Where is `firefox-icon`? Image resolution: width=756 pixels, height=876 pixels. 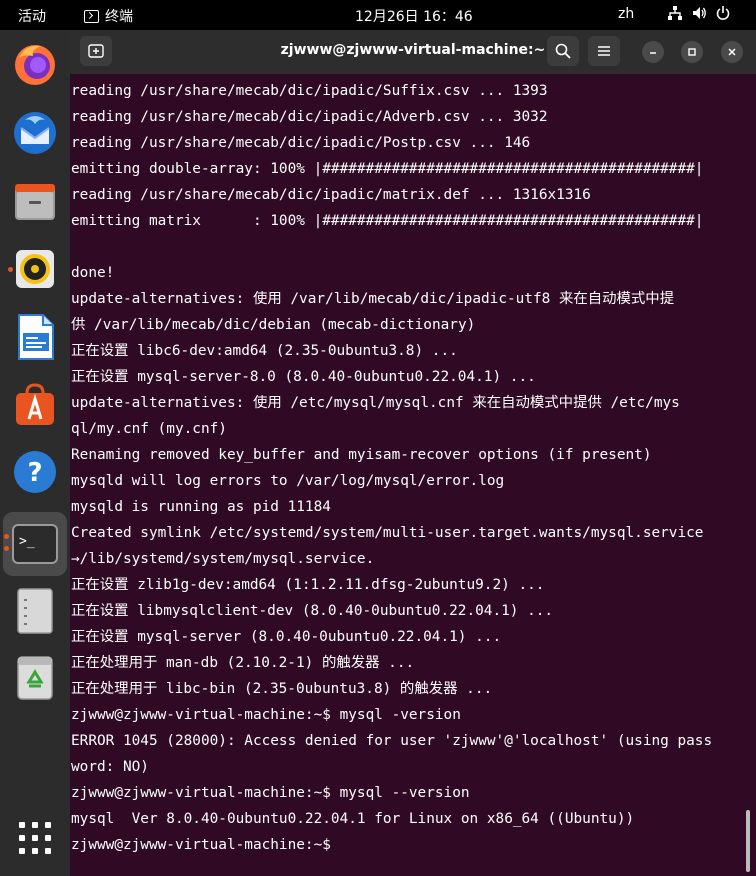
firefox-icon is located at coordinates (35, 65).